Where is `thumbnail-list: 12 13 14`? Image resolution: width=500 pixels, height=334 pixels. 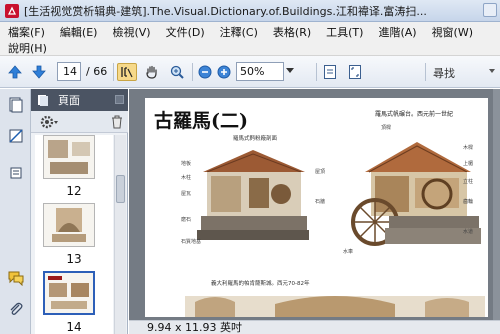
thumbnail-list: 12 13 14 is located at coordinates (74, 234).